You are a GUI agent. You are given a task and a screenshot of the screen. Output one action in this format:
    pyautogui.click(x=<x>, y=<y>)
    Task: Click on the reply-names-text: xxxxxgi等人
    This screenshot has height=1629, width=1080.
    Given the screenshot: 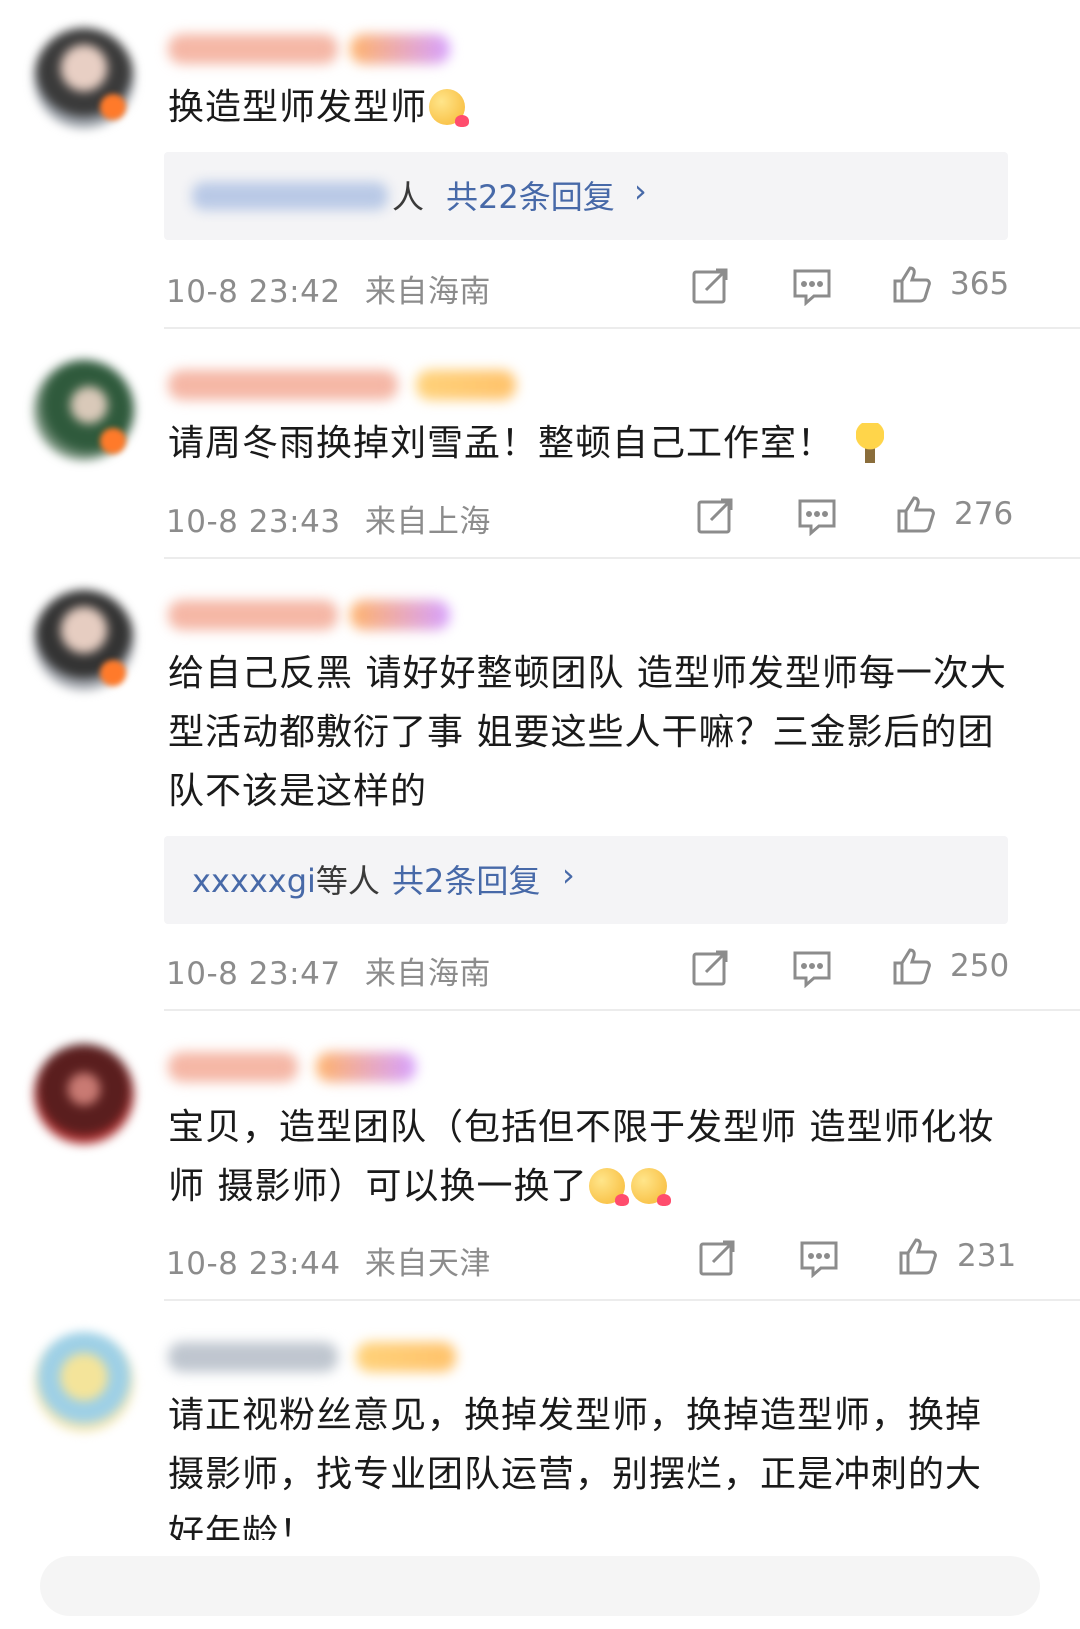 What is the action you would take?
    pyautogui.click(x=286, y=879)
    